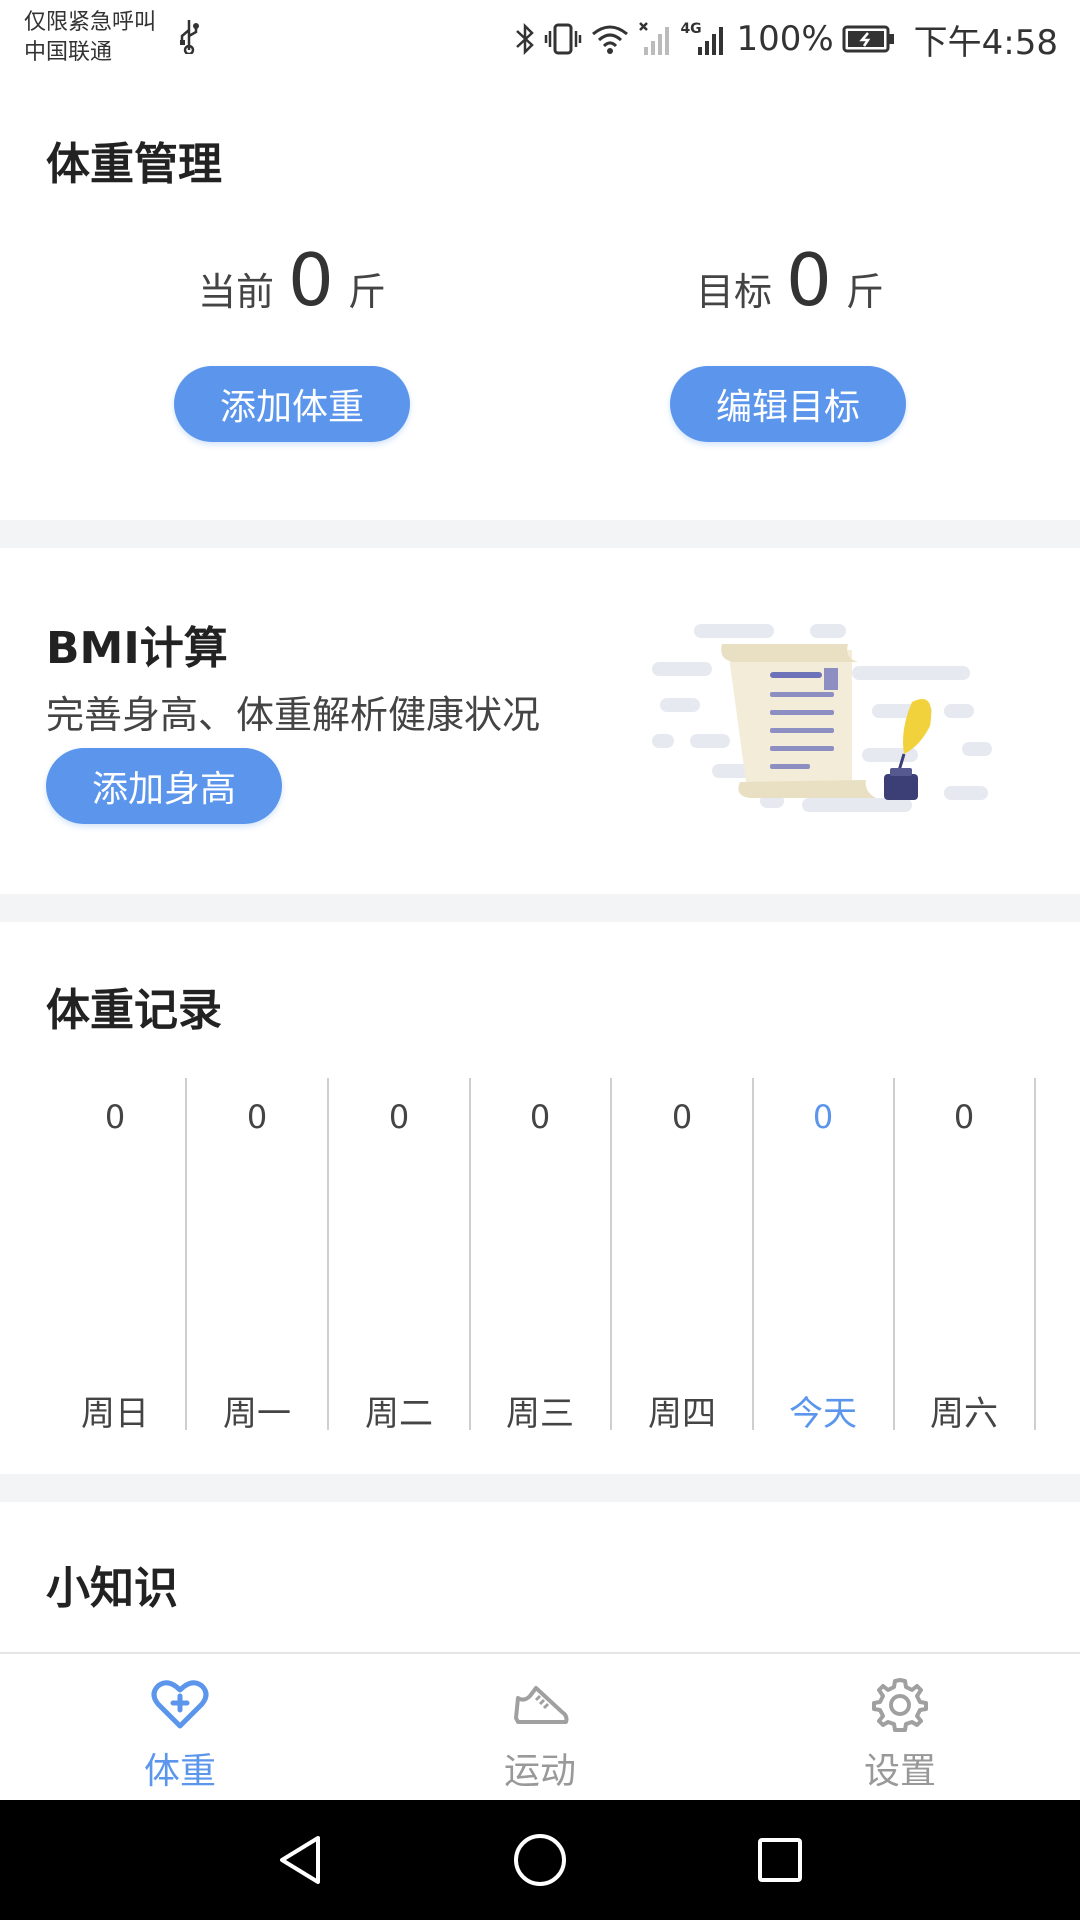 The height and width of the screenshot is (1920, 1080). What do you see at coordinates (868, 39) in the screenshot?
I see `battery-charging-icon` at bounding box center [868, 39].